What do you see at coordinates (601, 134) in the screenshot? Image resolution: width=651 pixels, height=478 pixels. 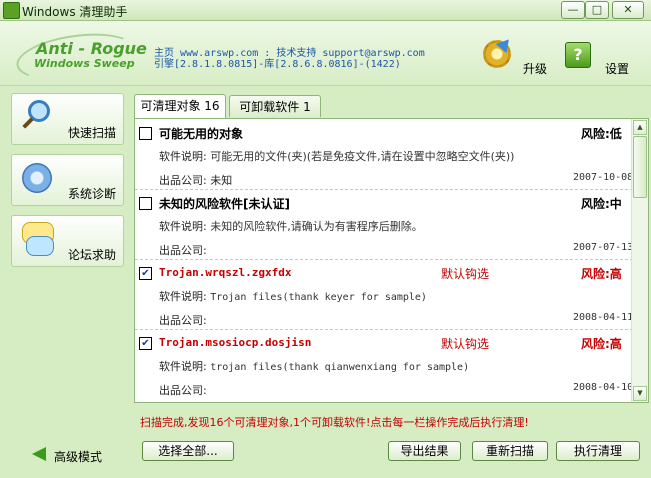 I see `risk-level: 风险:低` at bounding box center [601, 134].